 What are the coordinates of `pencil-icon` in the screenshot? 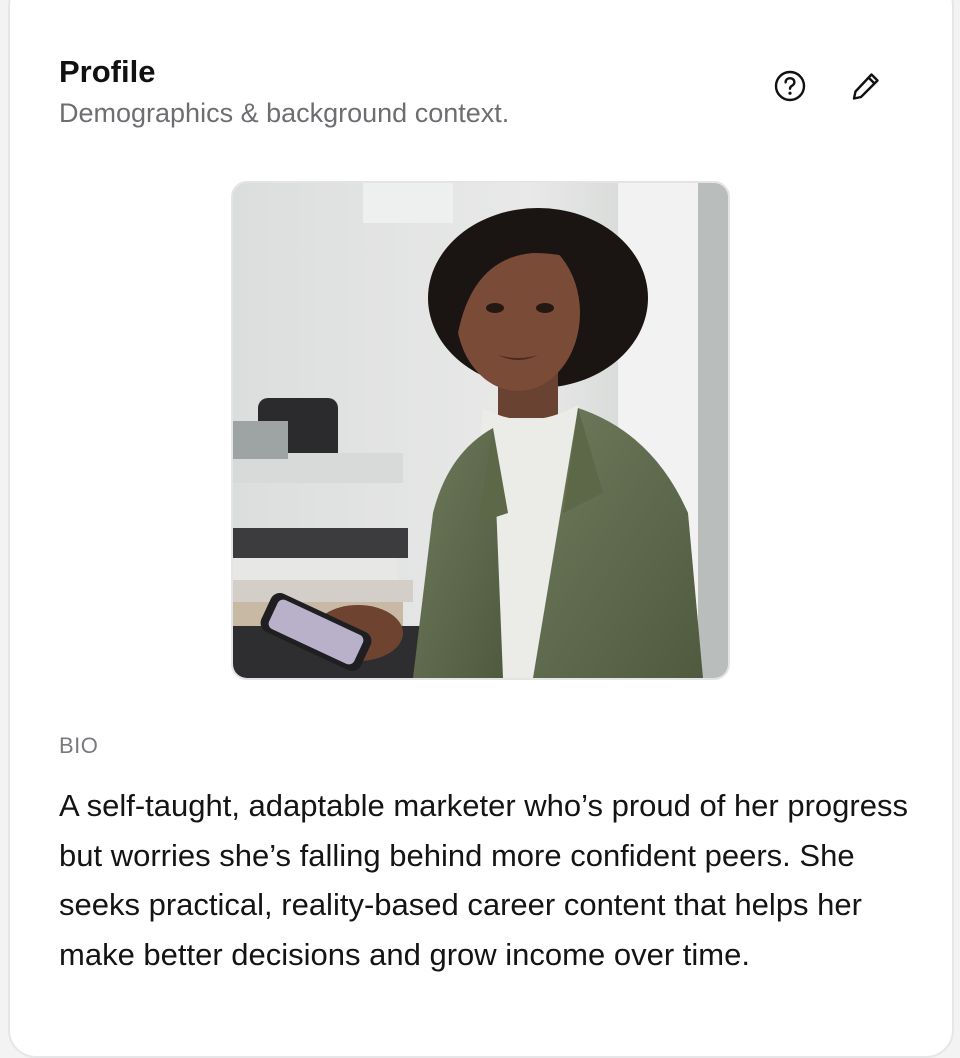 It's located at (866, 88).